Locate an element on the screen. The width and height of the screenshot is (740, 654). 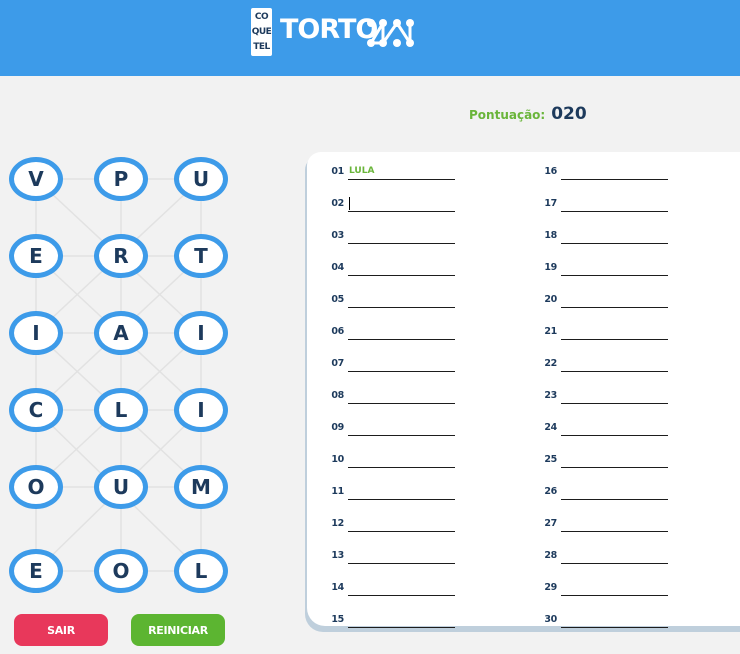
exit-button: SAIR is located at coordinates (61, 630).